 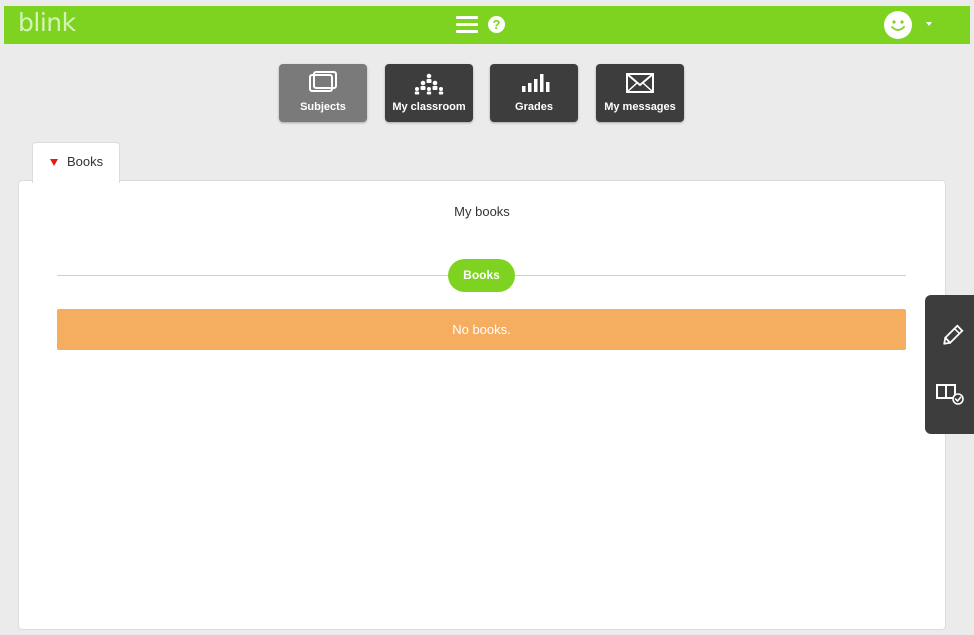 I want to click on book-check-icon, so click(x=950, y=394).